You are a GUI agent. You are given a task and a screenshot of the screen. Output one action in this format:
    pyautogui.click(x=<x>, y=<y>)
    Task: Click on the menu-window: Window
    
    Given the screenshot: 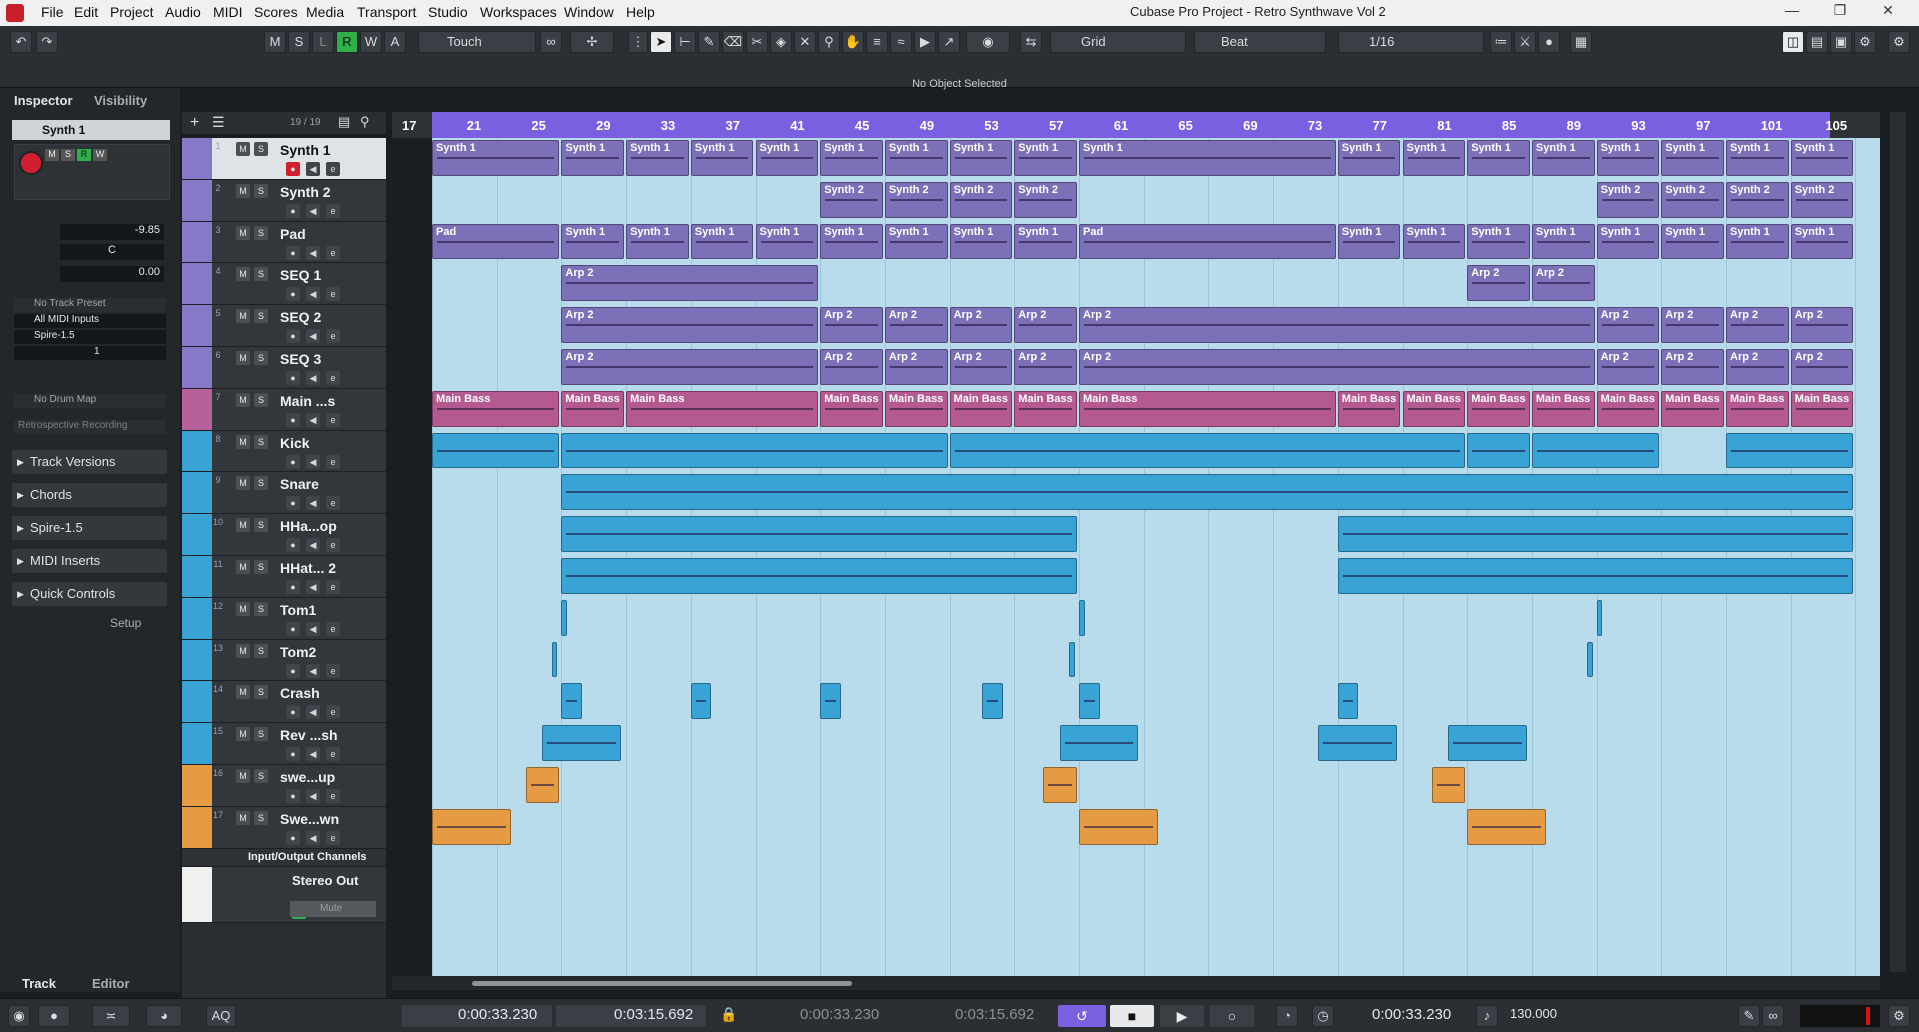 What is the action you would take?
    pyautogui.click(x=589, y=12)
    